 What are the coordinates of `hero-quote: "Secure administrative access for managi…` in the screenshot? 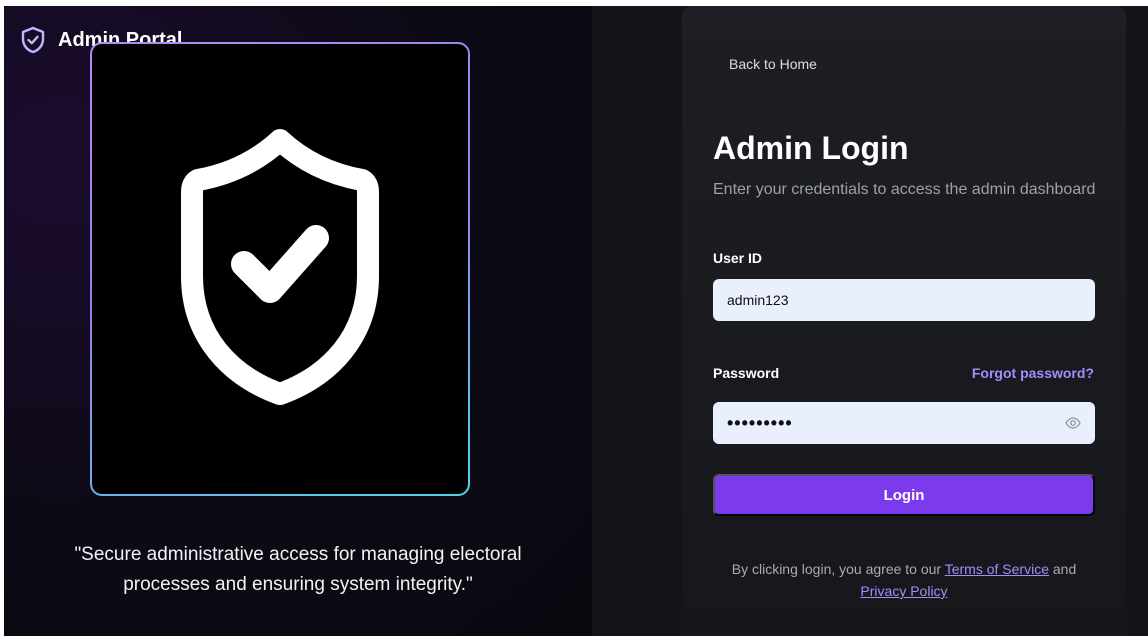 It's located at (298, 569).